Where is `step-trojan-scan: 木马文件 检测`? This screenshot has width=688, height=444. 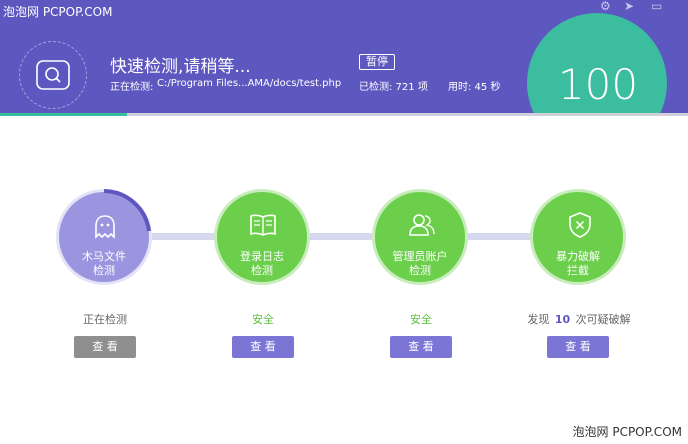
step-trojan-scan: 木马文件 检测 is located at coordinates (104, 237).